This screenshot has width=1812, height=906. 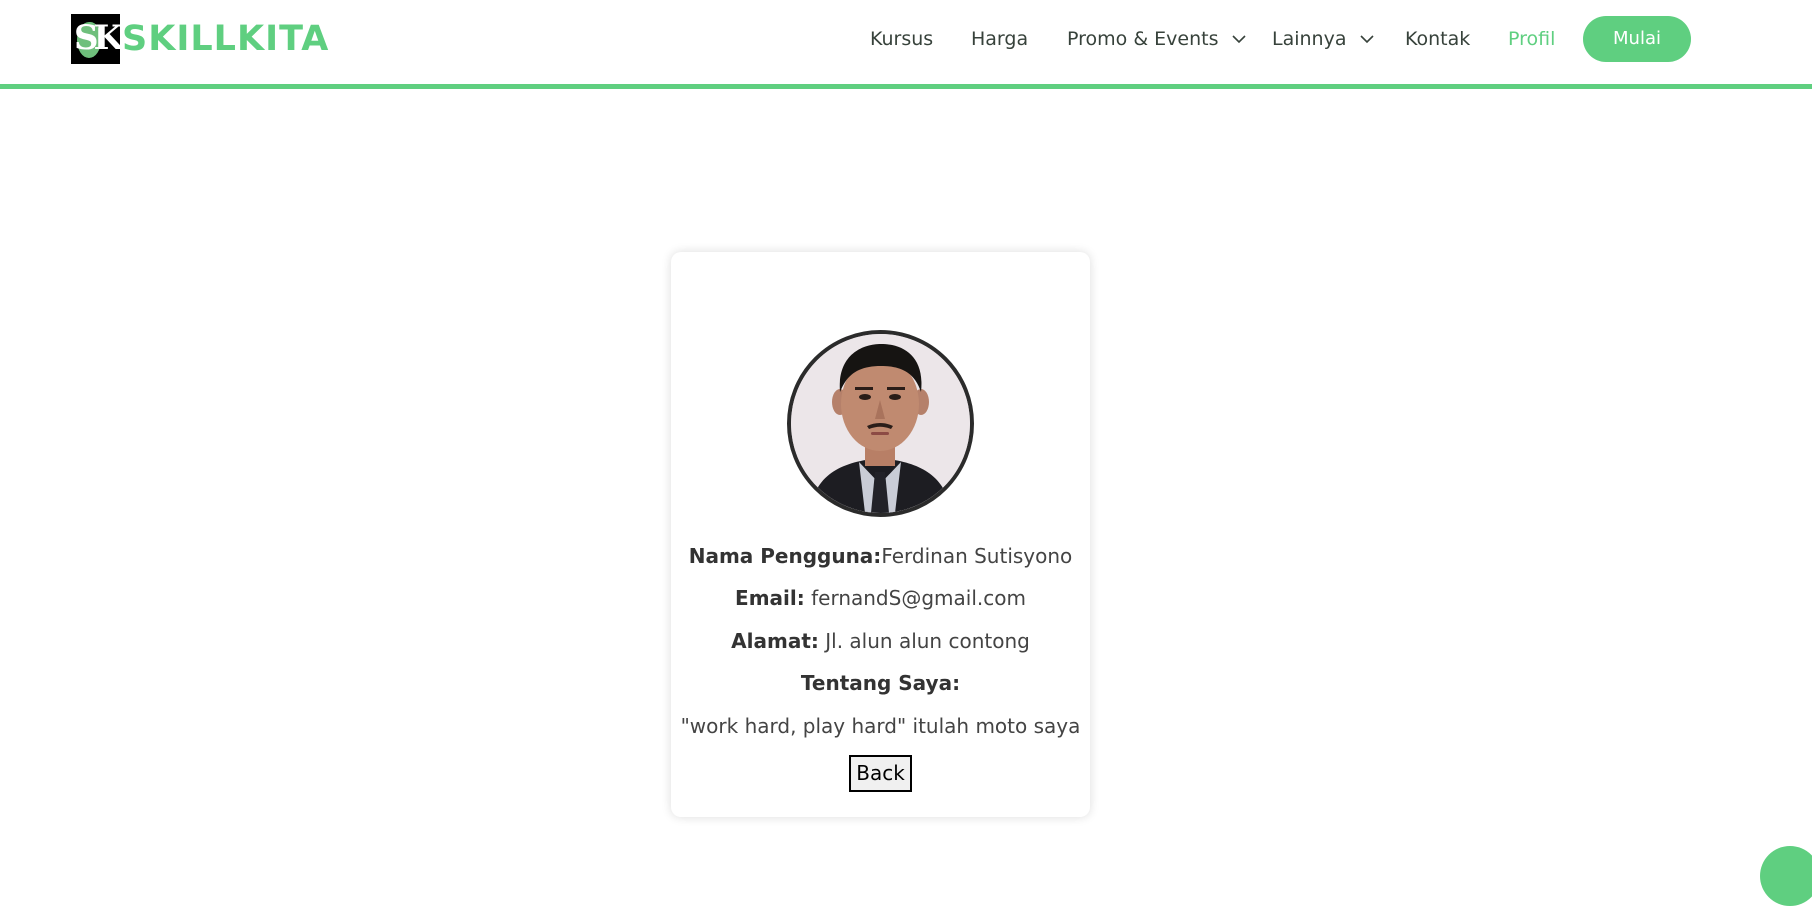 I want to click on header-divider, so click(x=906, y=86).